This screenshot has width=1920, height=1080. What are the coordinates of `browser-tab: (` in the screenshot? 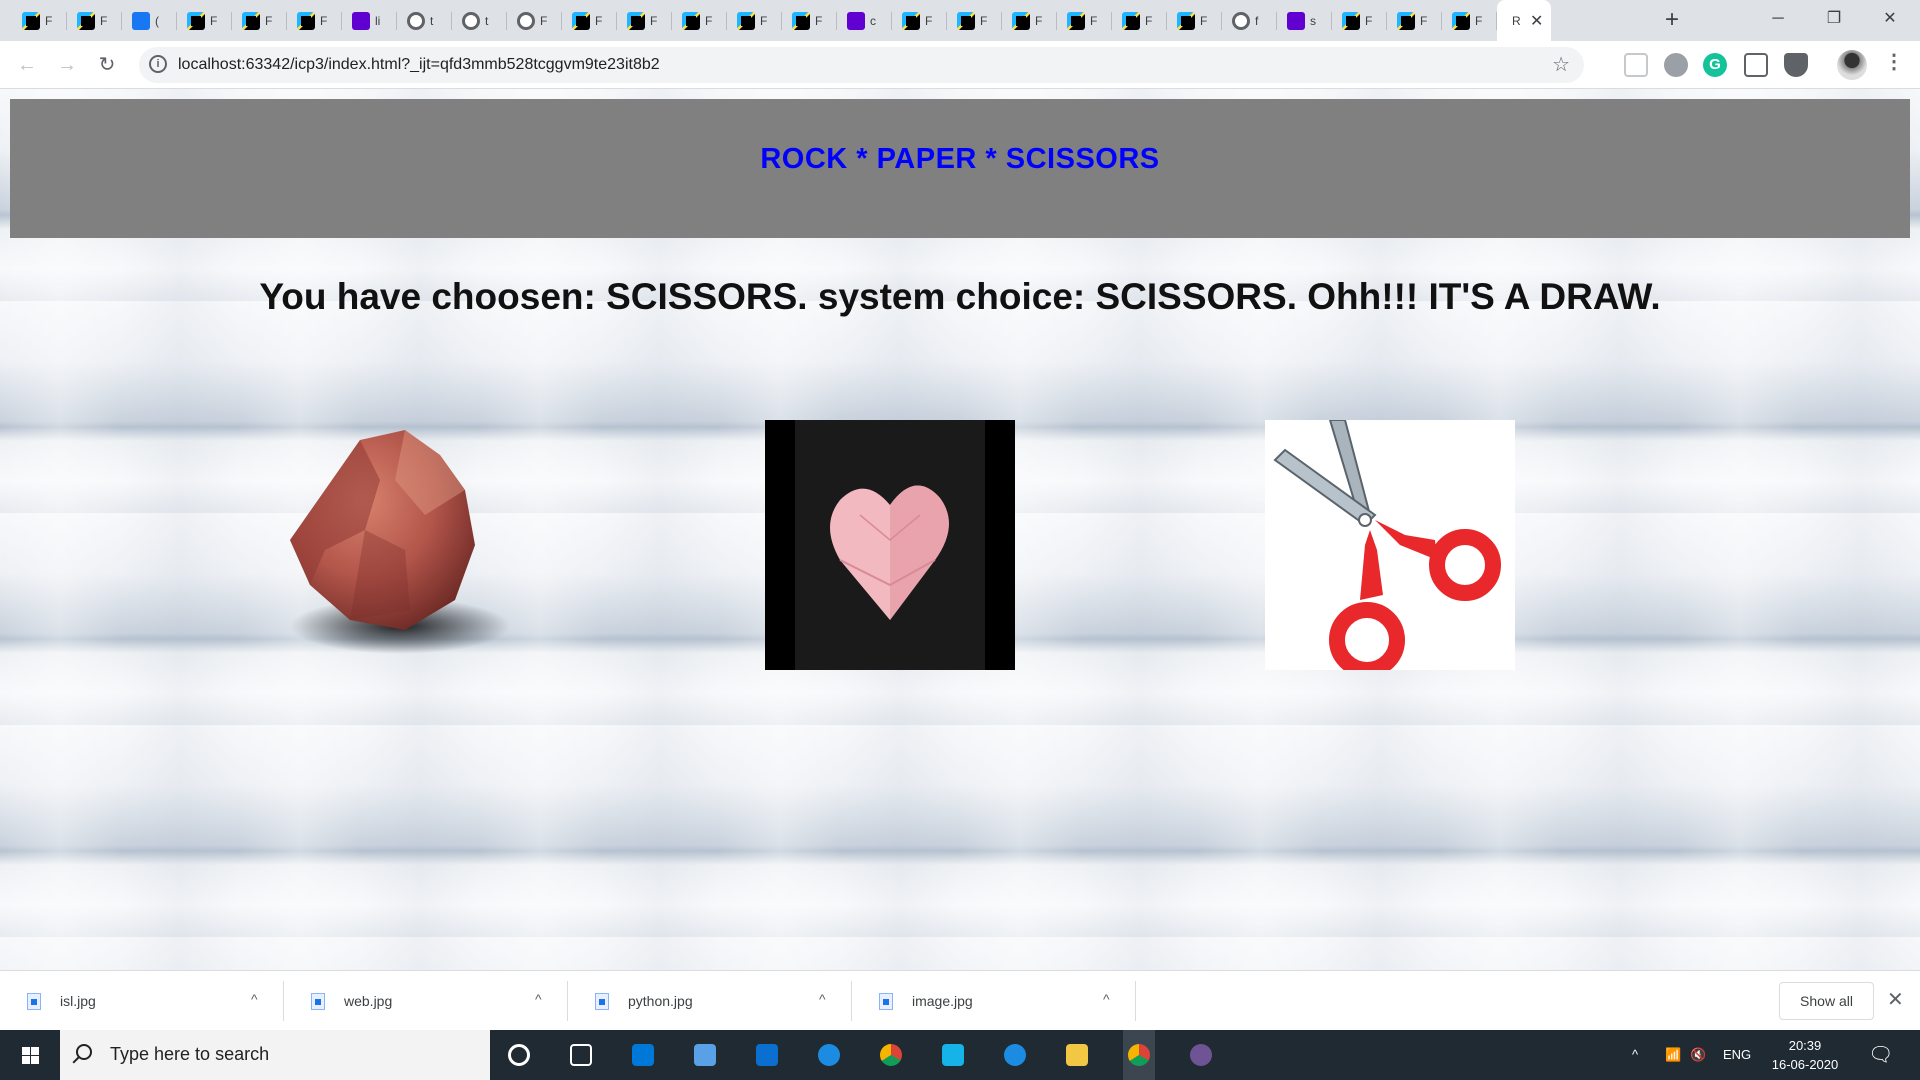 It's located at (149, 20).